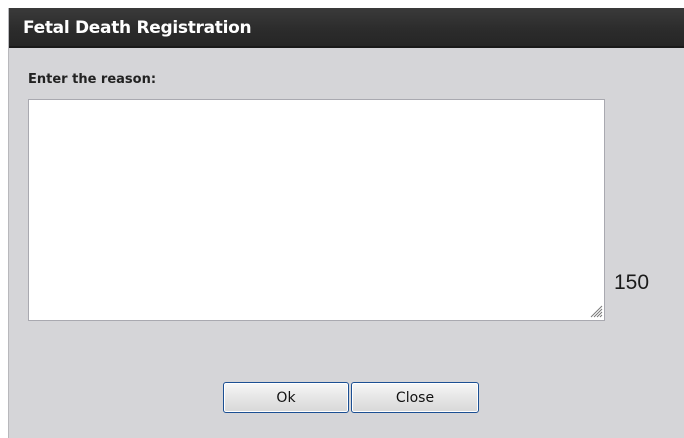 The image size is (684, 438). Describe the element at coordinates (415, 397) in the screenshot. I see `close-button: Close` at that location.